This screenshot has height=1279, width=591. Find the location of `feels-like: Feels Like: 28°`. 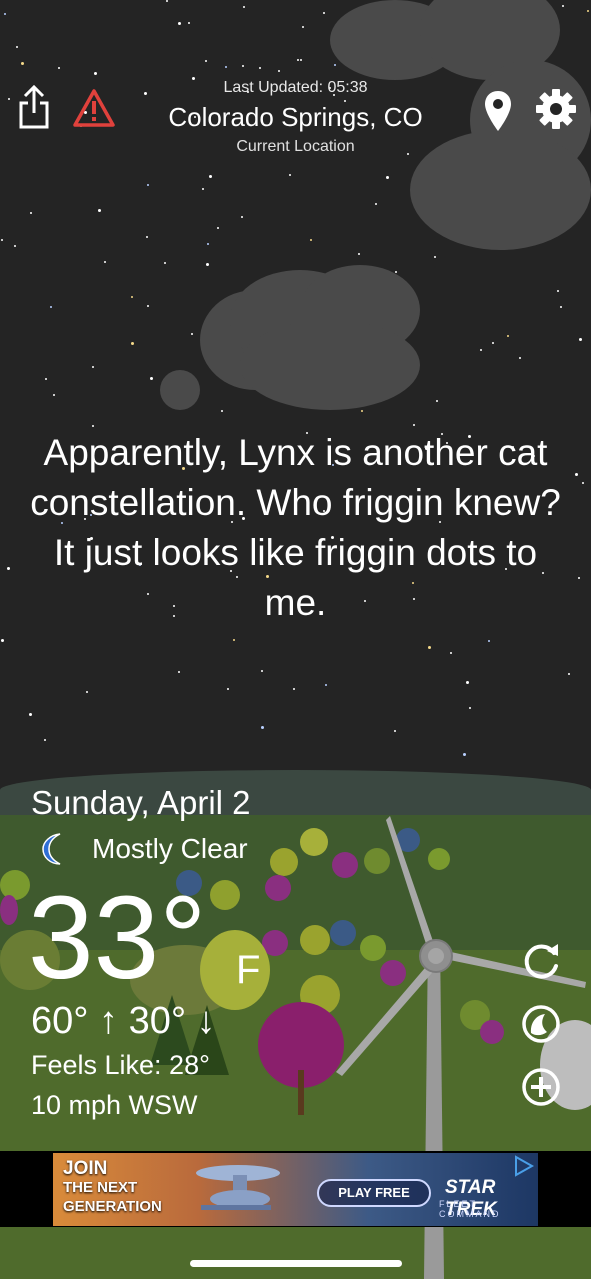

feels-like: Feels Like: 28° is located at coordinates (120, 1065).